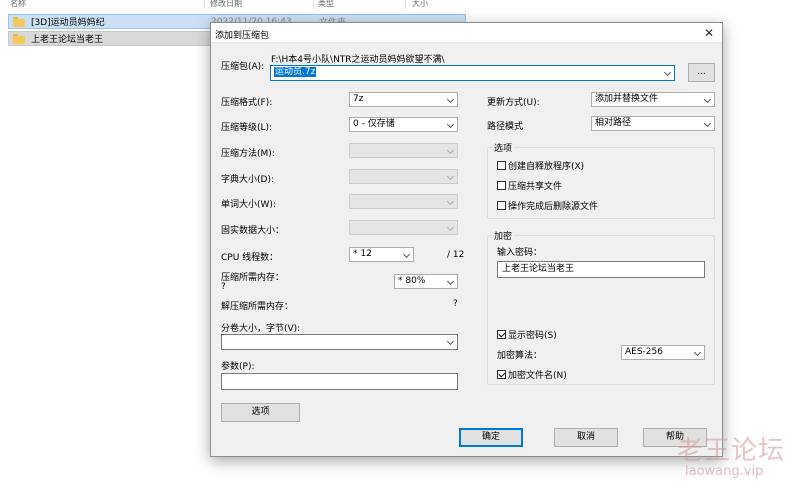  Describe the element at coordinates (644, 352) in the screenshot. I see `encryption-method-value: AES-256` at that location.